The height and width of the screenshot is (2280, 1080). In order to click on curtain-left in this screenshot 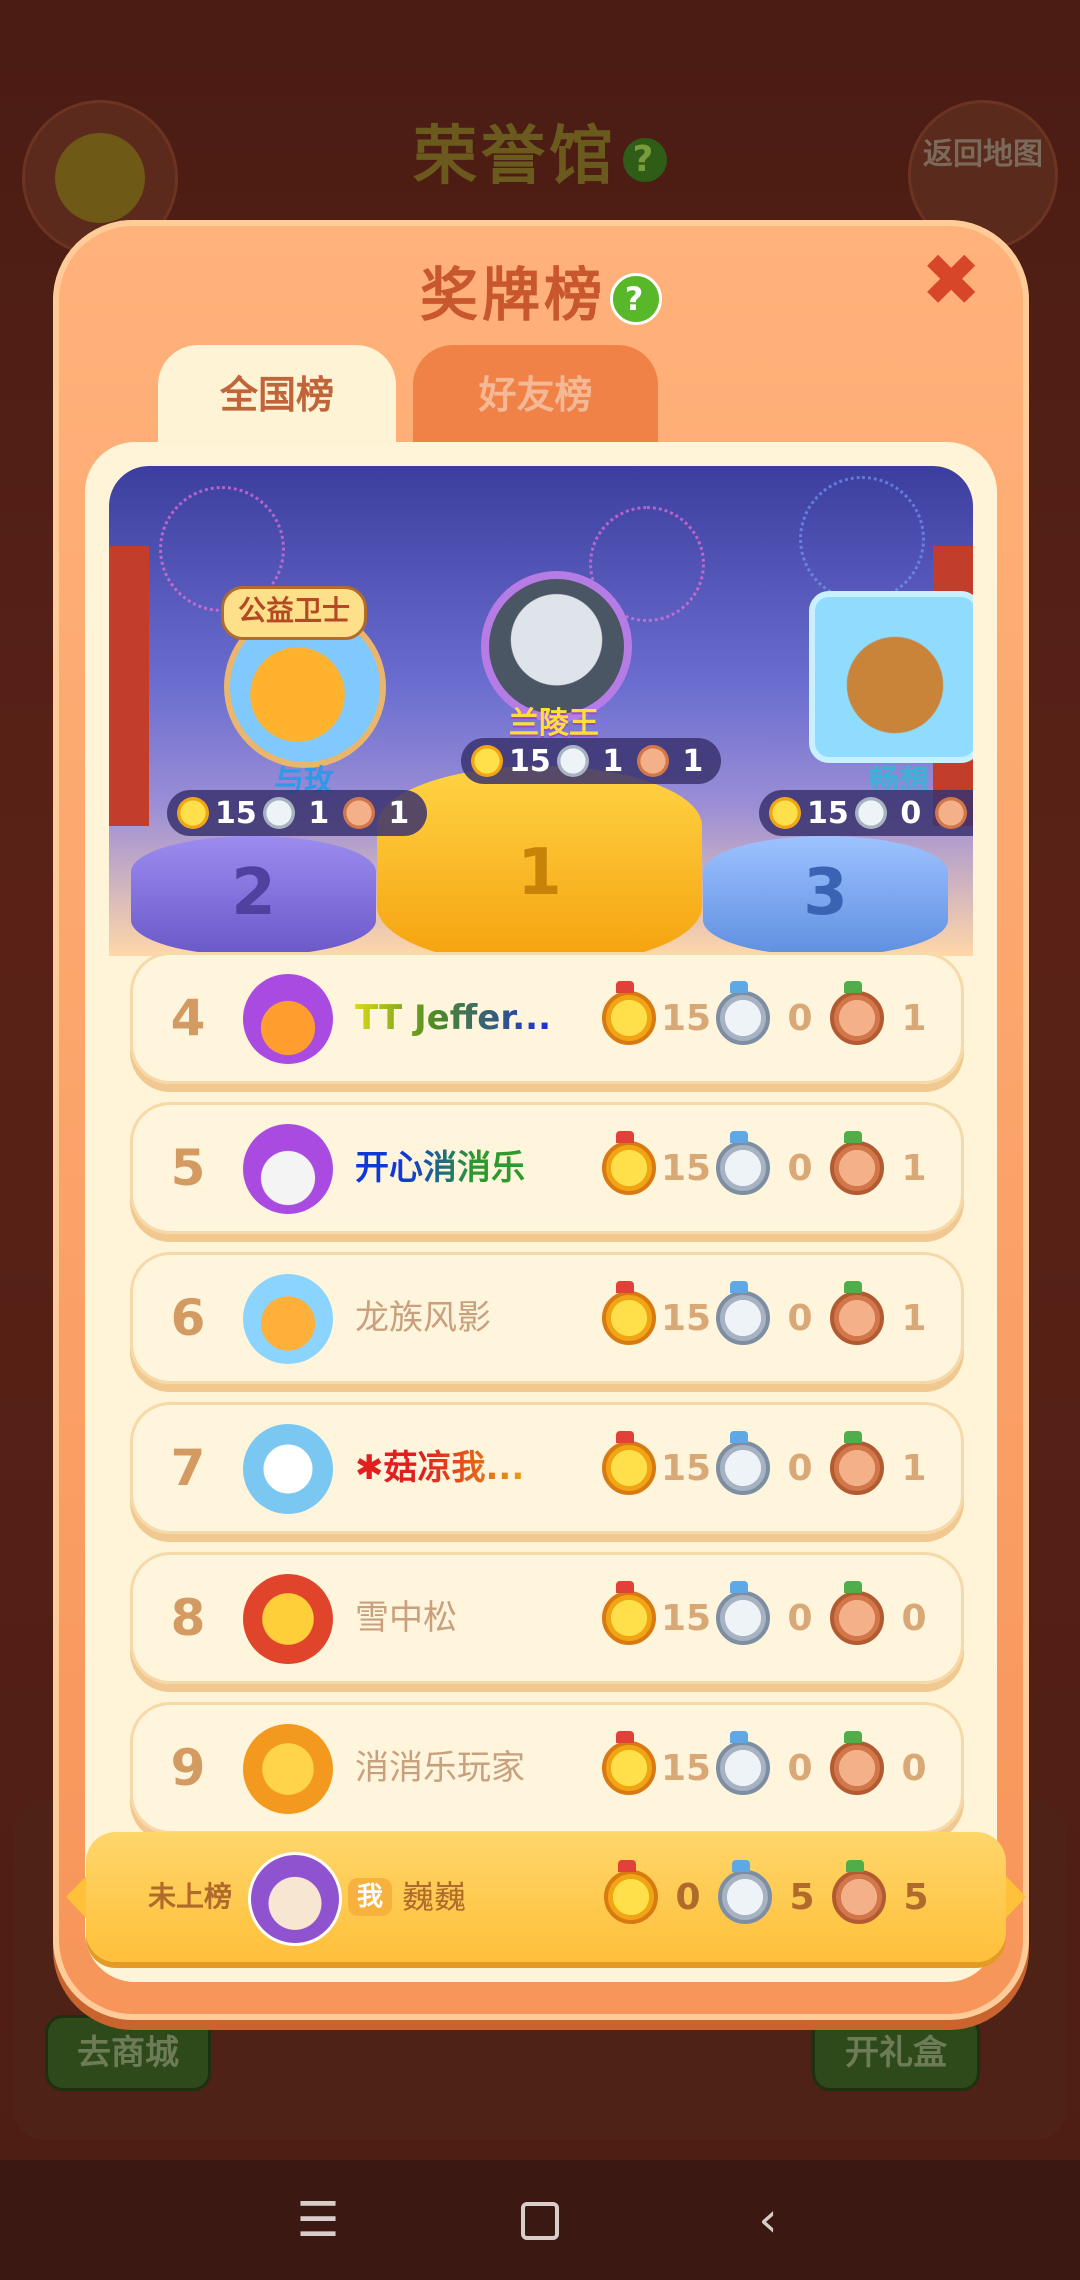, I will do `click(129, 686)`.